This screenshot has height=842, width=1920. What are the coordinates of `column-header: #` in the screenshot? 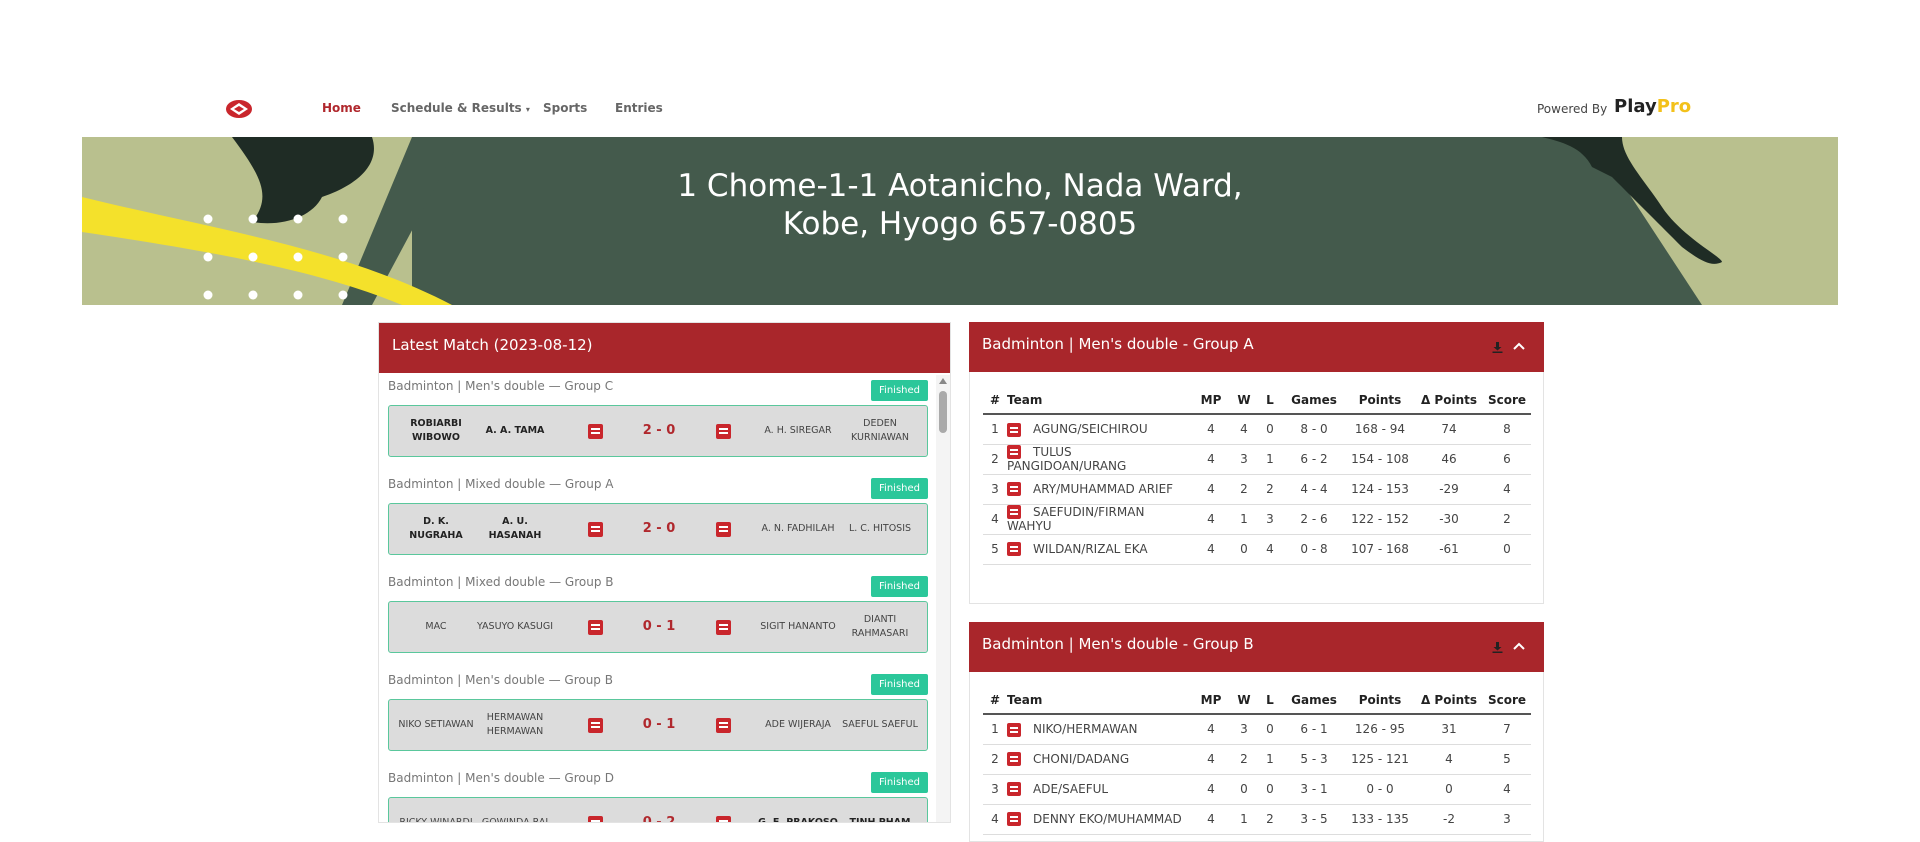 It's located at (995, 700).